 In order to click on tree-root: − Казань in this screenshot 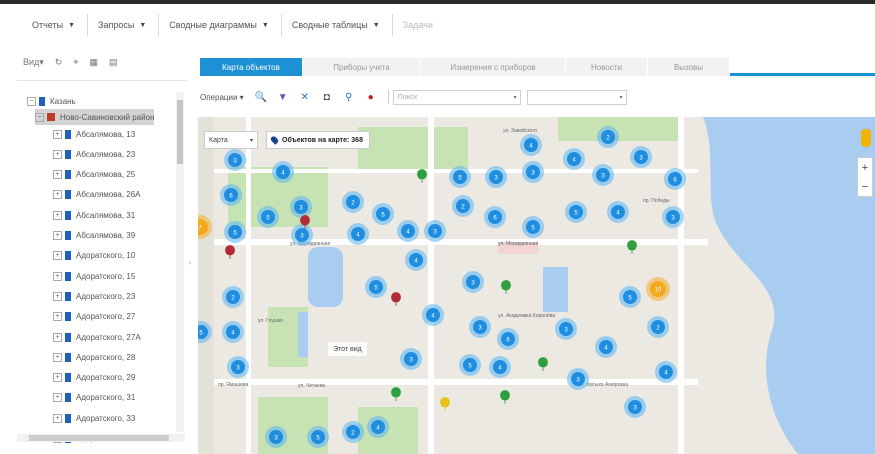, I will do `click(51, 101)`.